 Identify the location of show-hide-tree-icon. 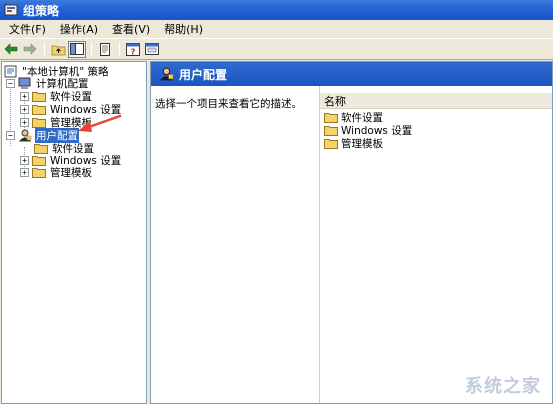
(77, 49).